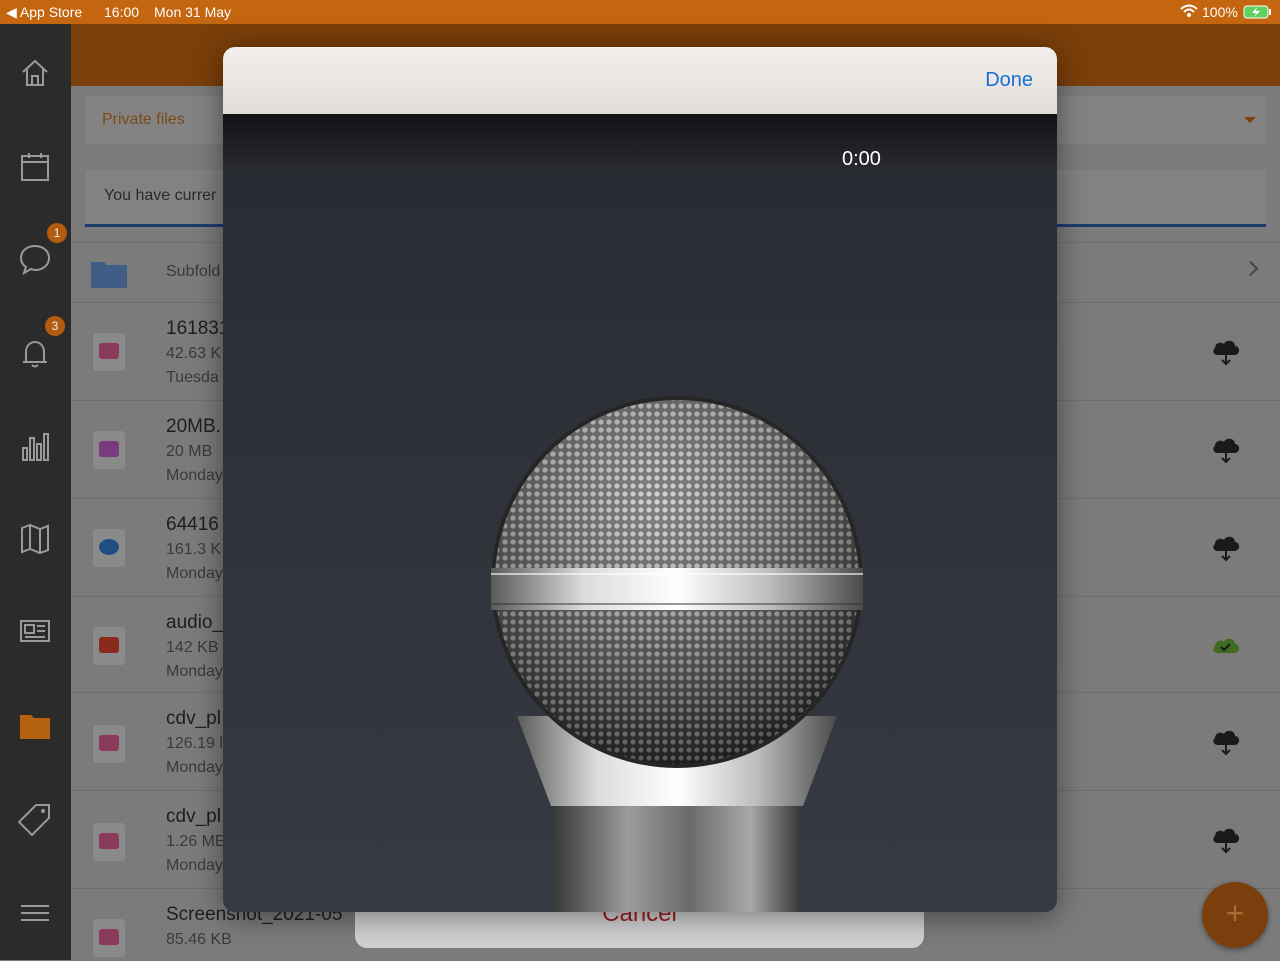 The width and height of the screenshot is (1280, 961). I want to click on sidebar: 1 3, so click(35, 492).